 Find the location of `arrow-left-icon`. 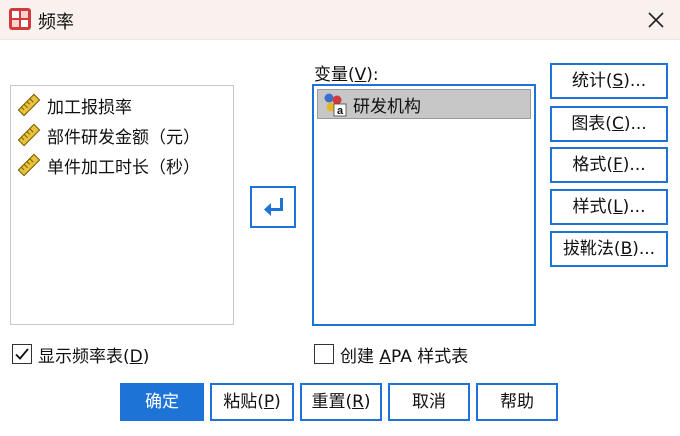

arrow-left-icon is located at coordinates (273, 207).